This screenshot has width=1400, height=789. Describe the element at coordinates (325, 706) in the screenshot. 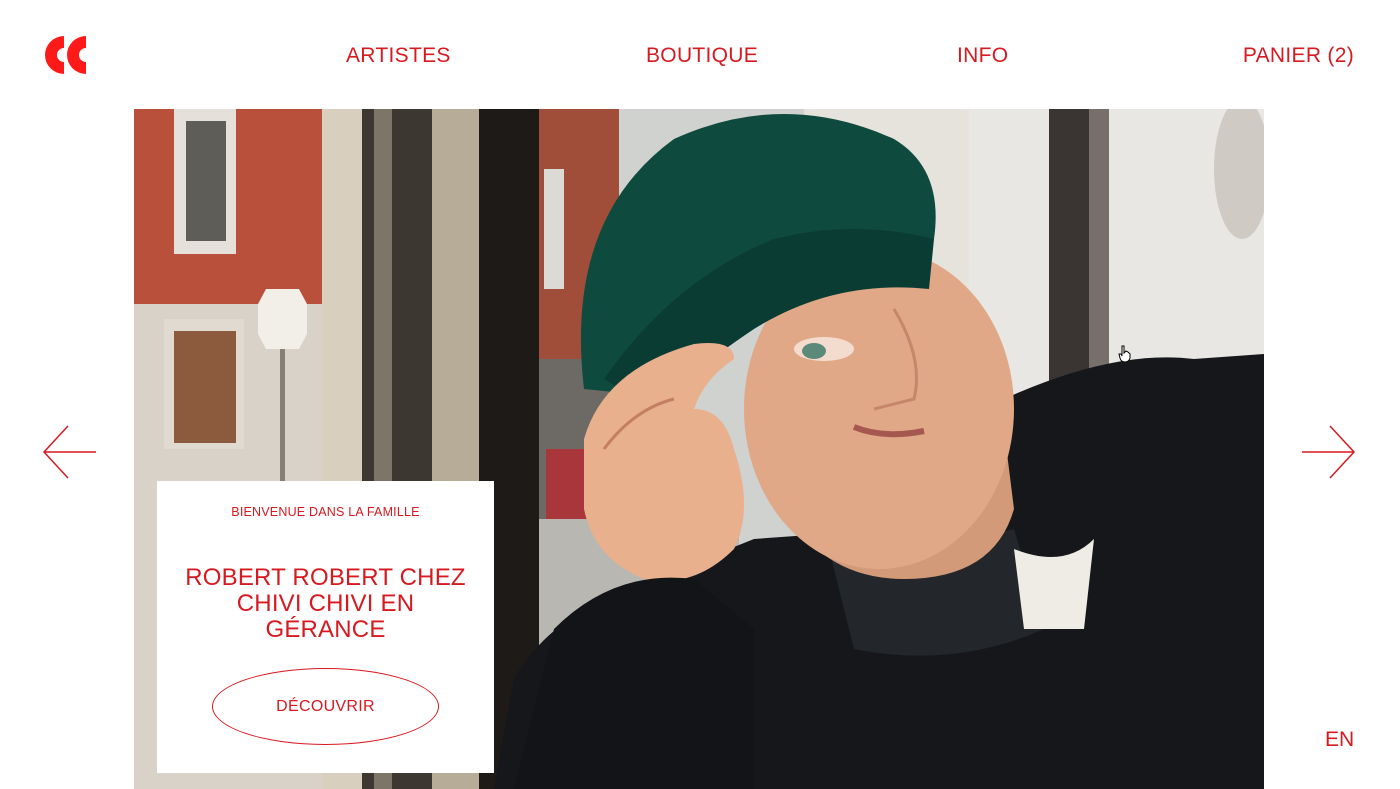

I see `discover-button: DÉCOUVRIR` at that location.